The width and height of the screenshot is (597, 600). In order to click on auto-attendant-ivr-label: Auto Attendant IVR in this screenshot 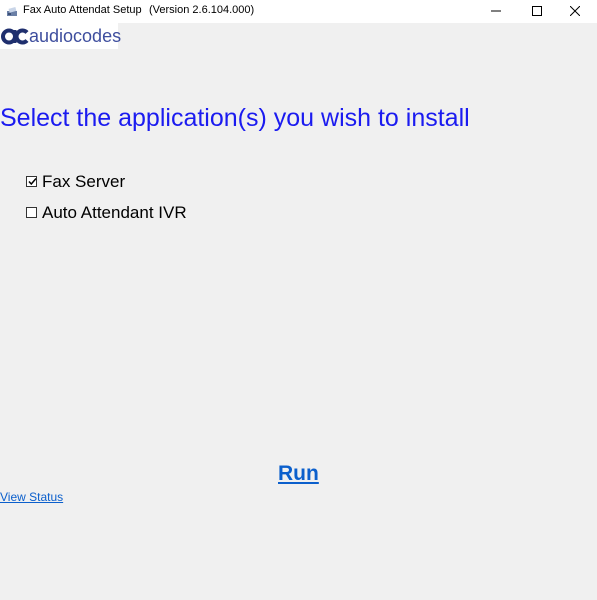, I will do `click(114, 213)`.